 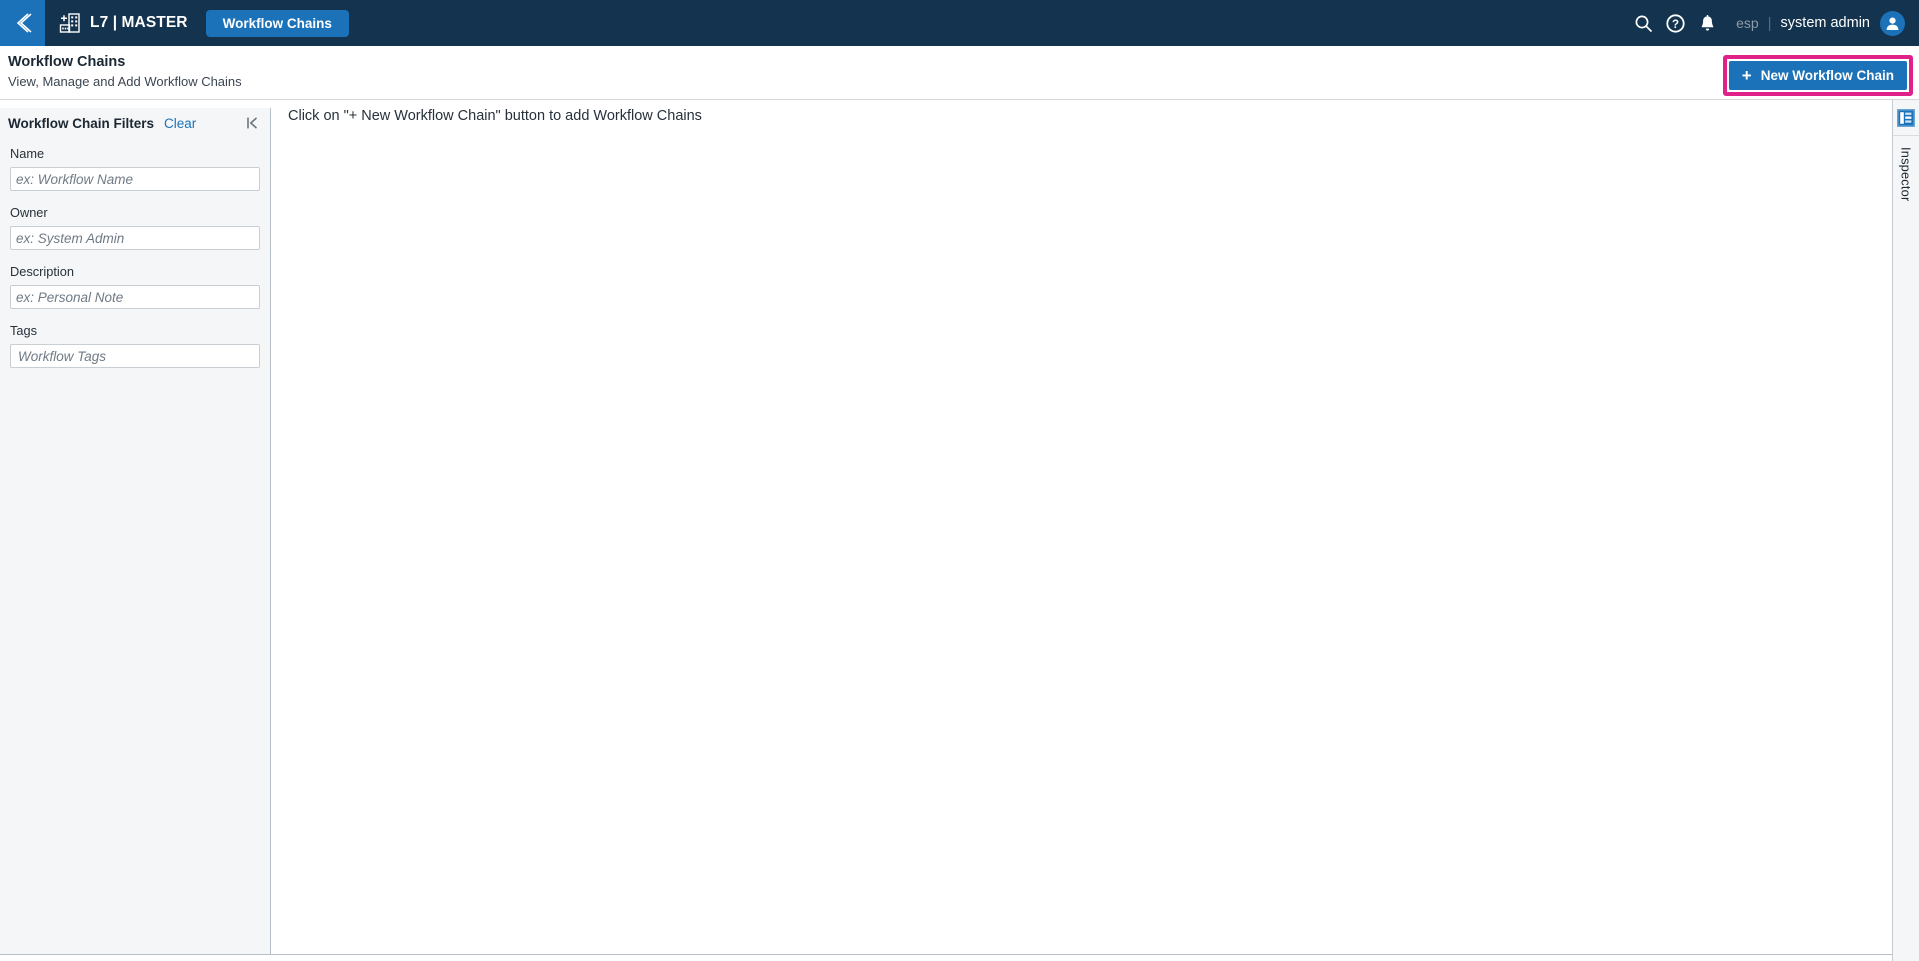 I want to click on new-workflow-chain-highlight: + New Workflow Chain, so click(x=1817, y=75).